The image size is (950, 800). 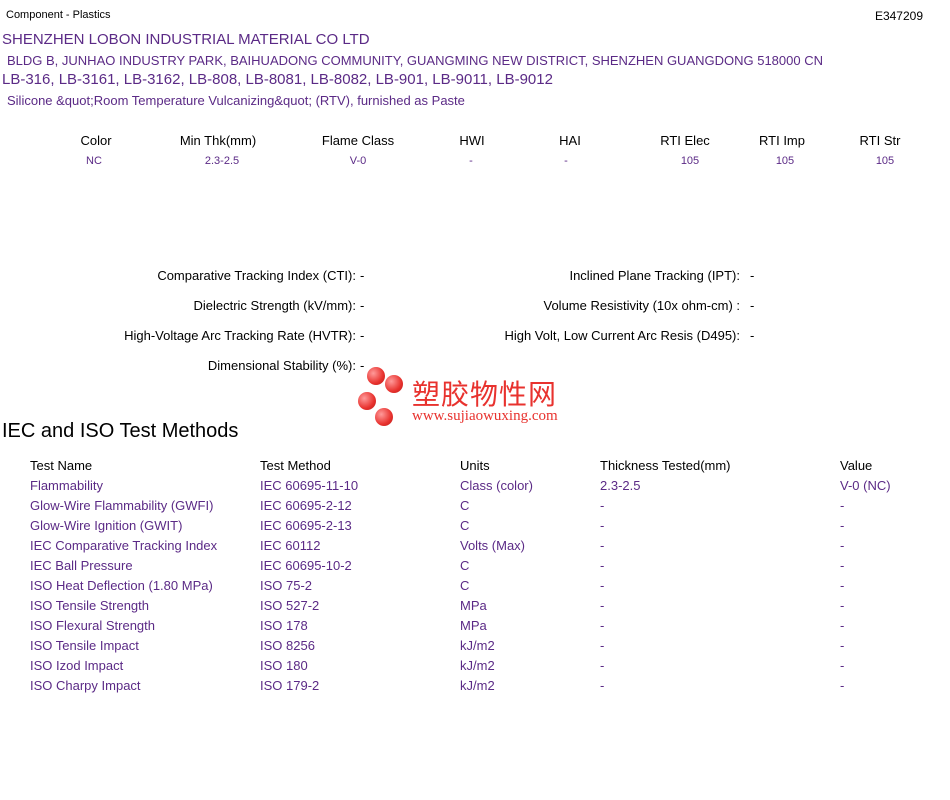 What do you see at coordinates (485, 416) in the screenshot?
I see `watermark-url: www.sujiaowuxing.com` at bounding box center [485, 416].